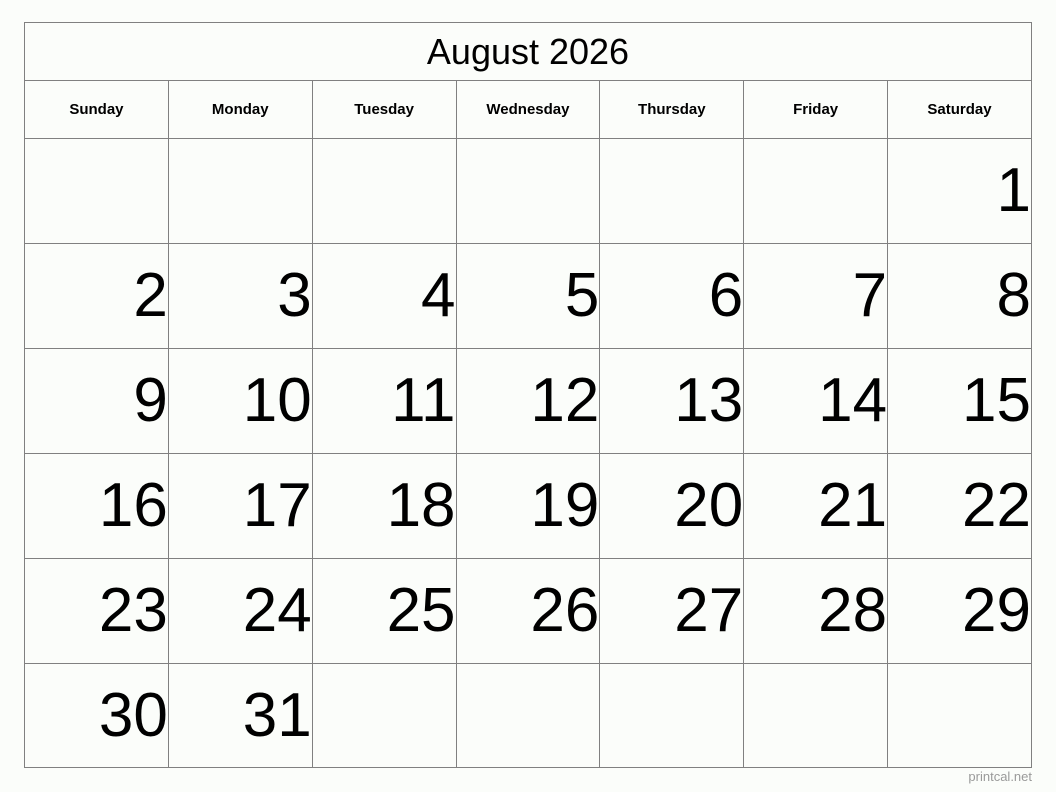 The width and height of the screenshot is (1056, 792). Describe the element at coordinates (959, 296) in the screenshot. I see `day-cell: 8` at that location.